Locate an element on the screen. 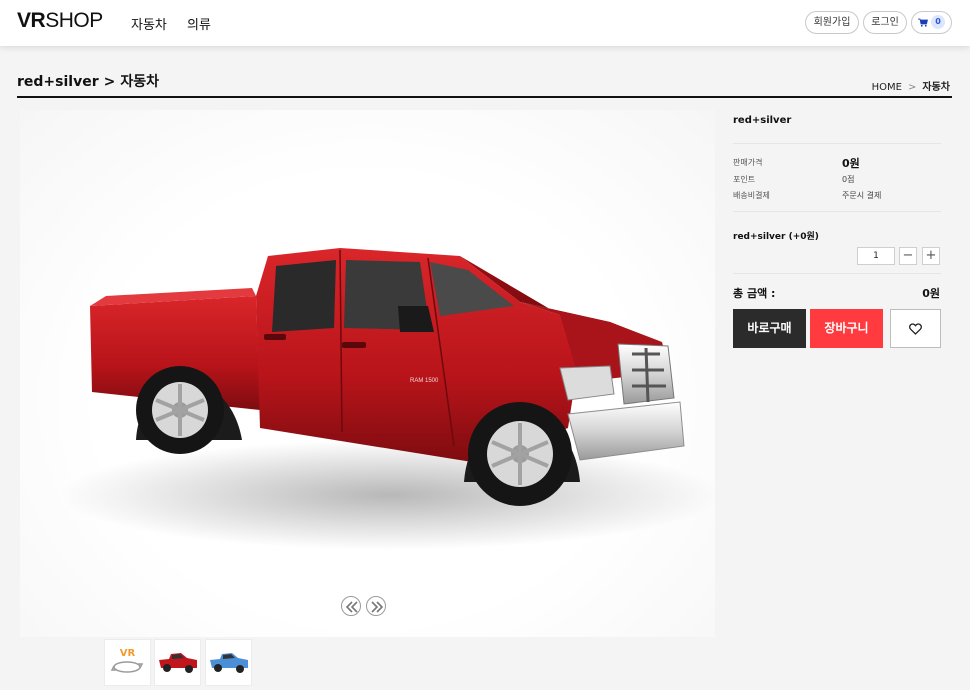  cart-button: 0 is located at coordinates (931, 22).